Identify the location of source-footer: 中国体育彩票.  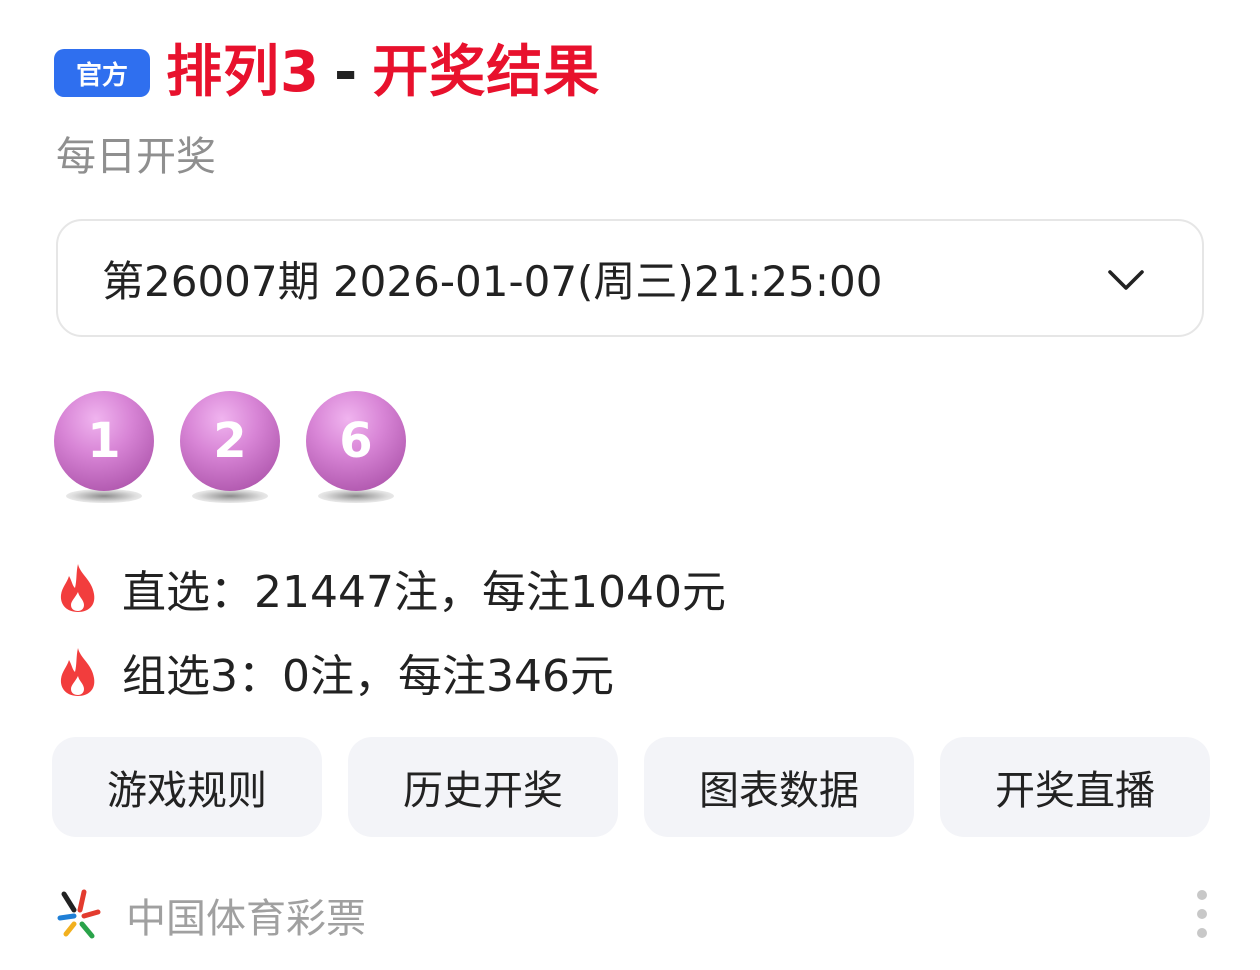
(210, 915).